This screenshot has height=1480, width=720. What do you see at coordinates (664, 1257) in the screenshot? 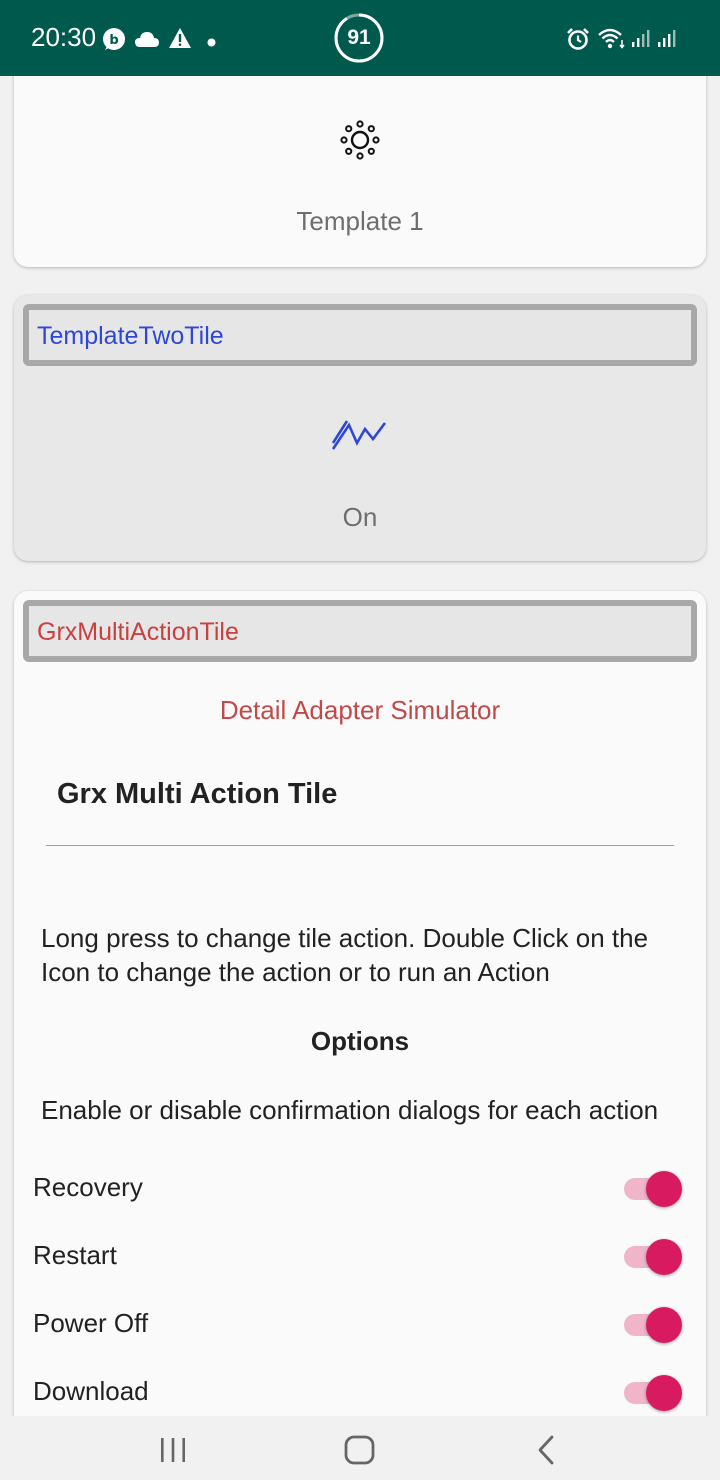
I see `restart-switch` at bounding box center [664, 1257].